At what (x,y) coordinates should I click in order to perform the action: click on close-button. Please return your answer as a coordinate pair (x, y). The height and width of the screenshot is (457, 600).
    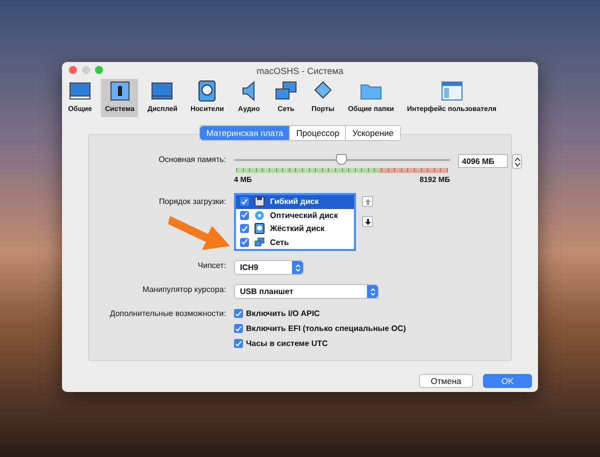
    Looking at the image, I should click on (73, 70).